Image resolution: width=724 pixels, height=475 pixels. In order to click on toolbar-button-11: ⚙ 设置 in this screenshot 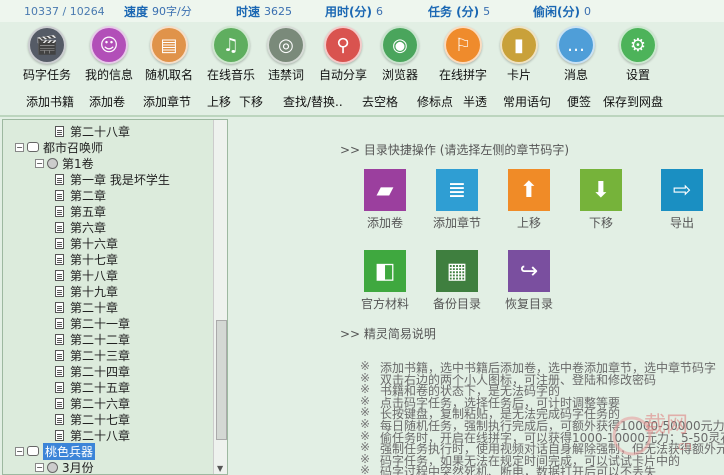, I will do `click(638, 54)`.